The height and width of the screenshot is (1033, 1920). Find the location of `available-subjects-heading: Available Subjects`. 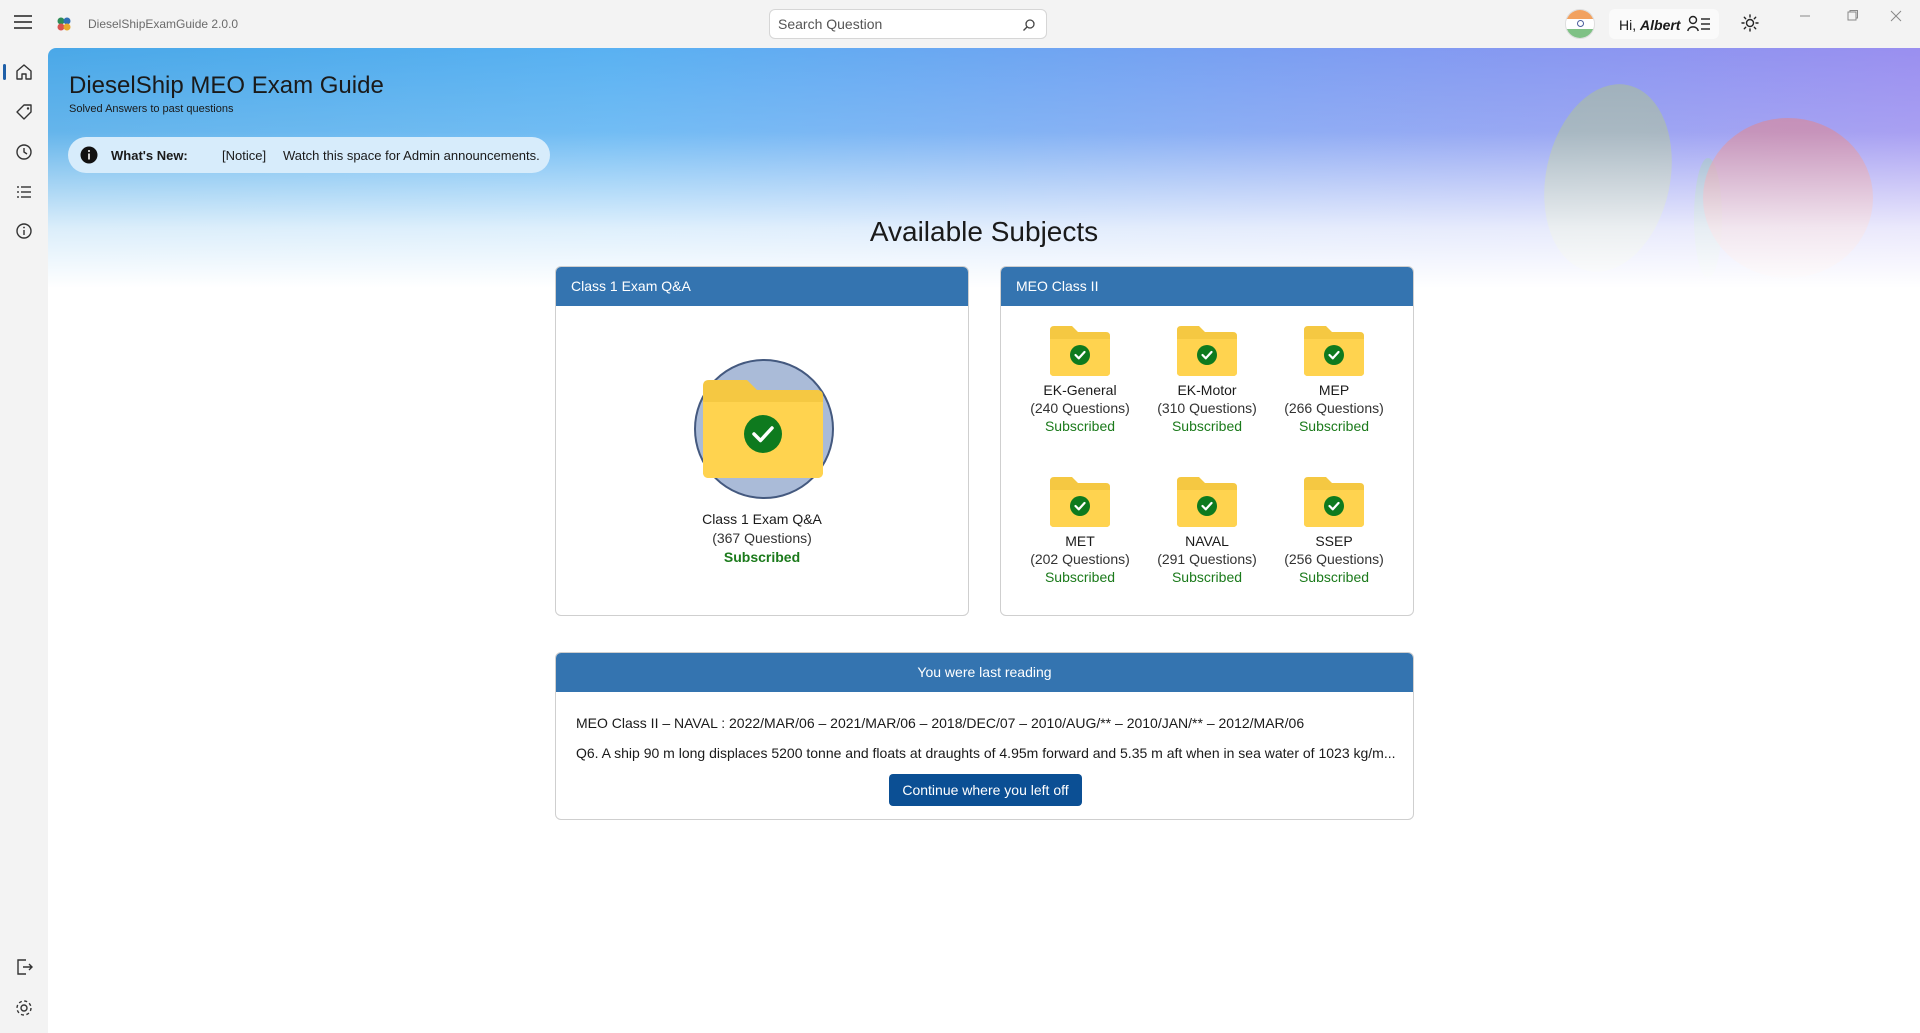

available-subjects-heading: Available Subjects is located at coordinates (984, 231).